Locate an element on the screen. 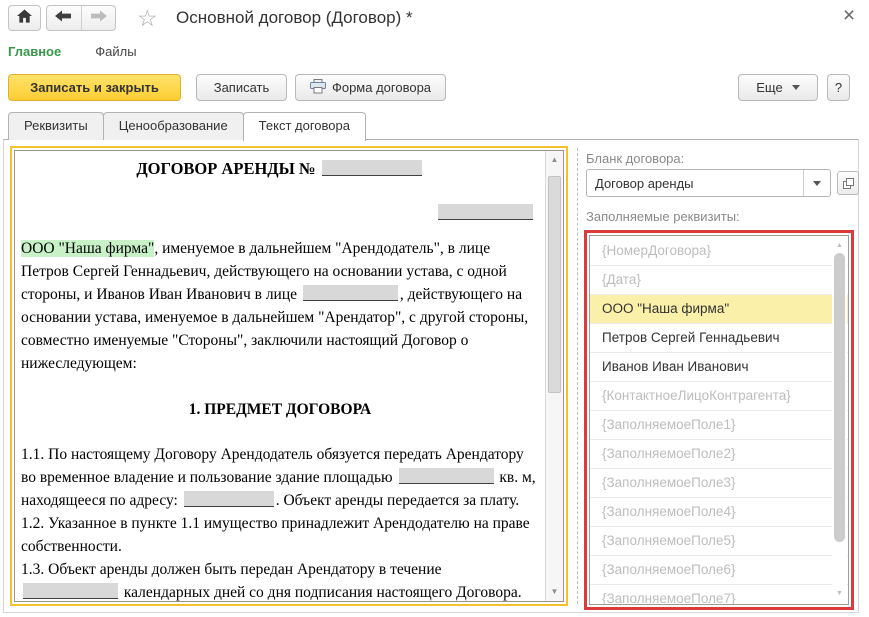 Image resolution: width=869 pixels, height=617 pixels. home-icon is located at coordinates (24, 18).